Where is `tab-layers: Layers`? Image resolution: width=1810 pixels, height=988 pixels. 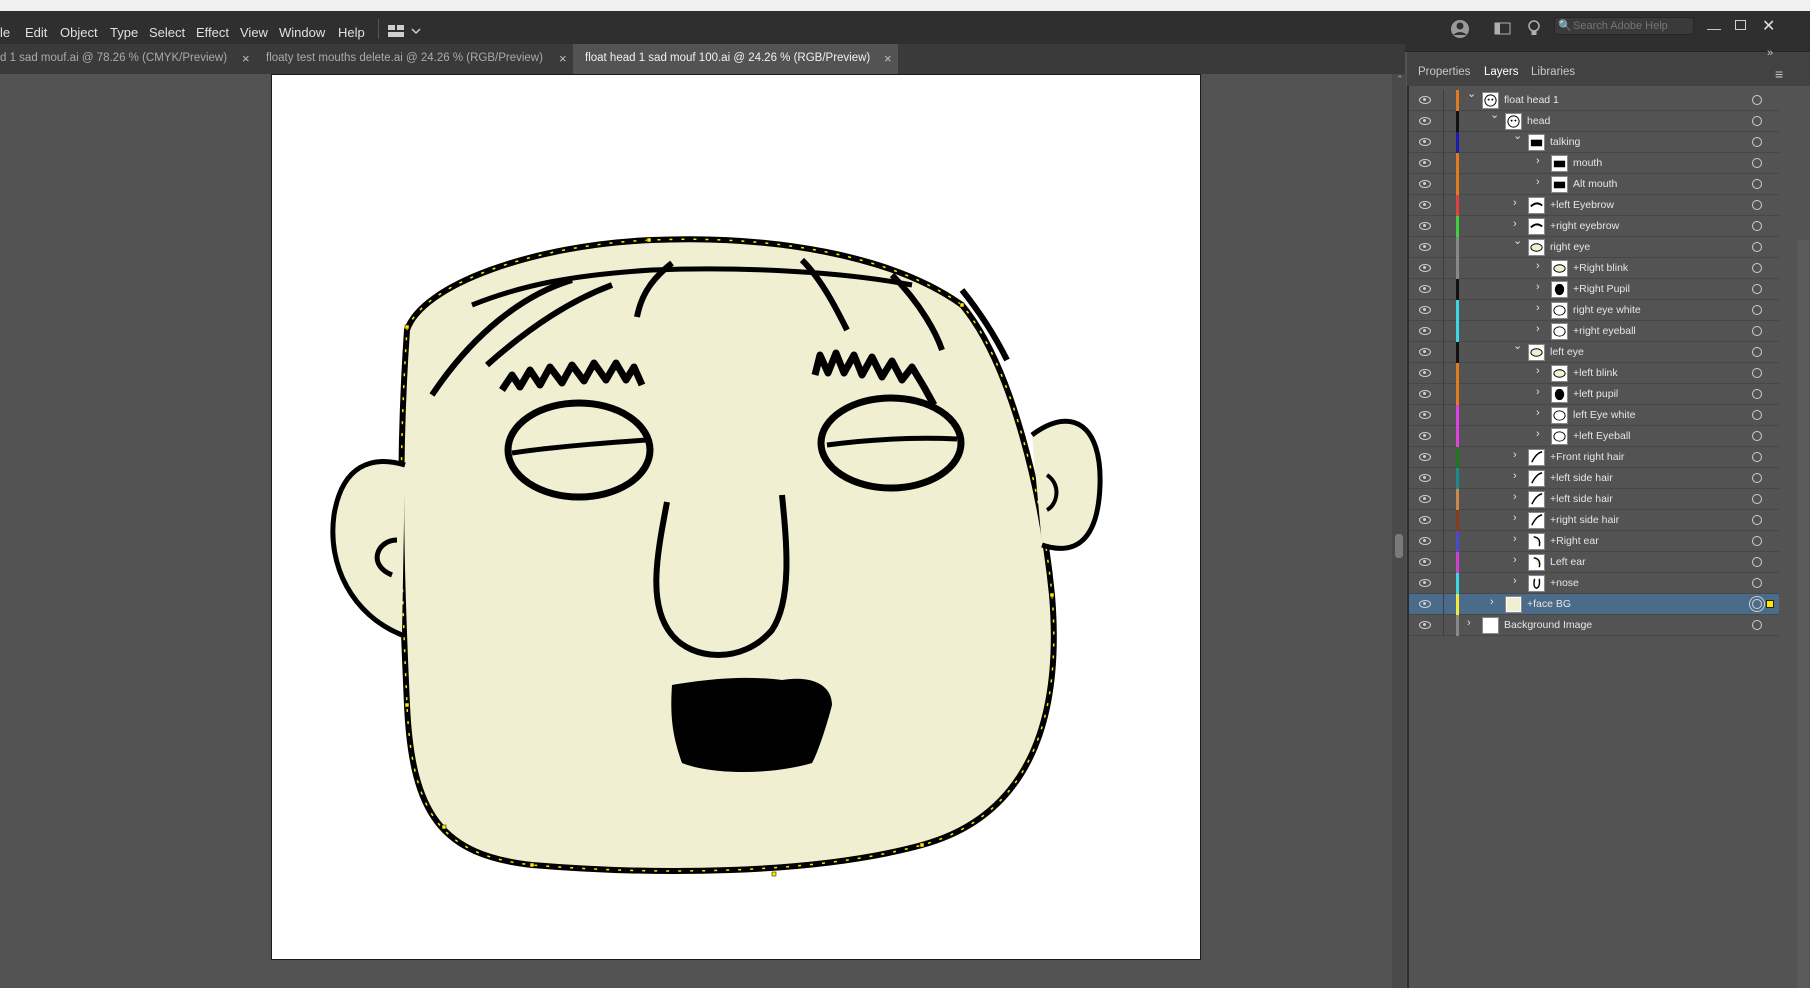
tab-layers: Layers is located at coordinates (1501, 72).